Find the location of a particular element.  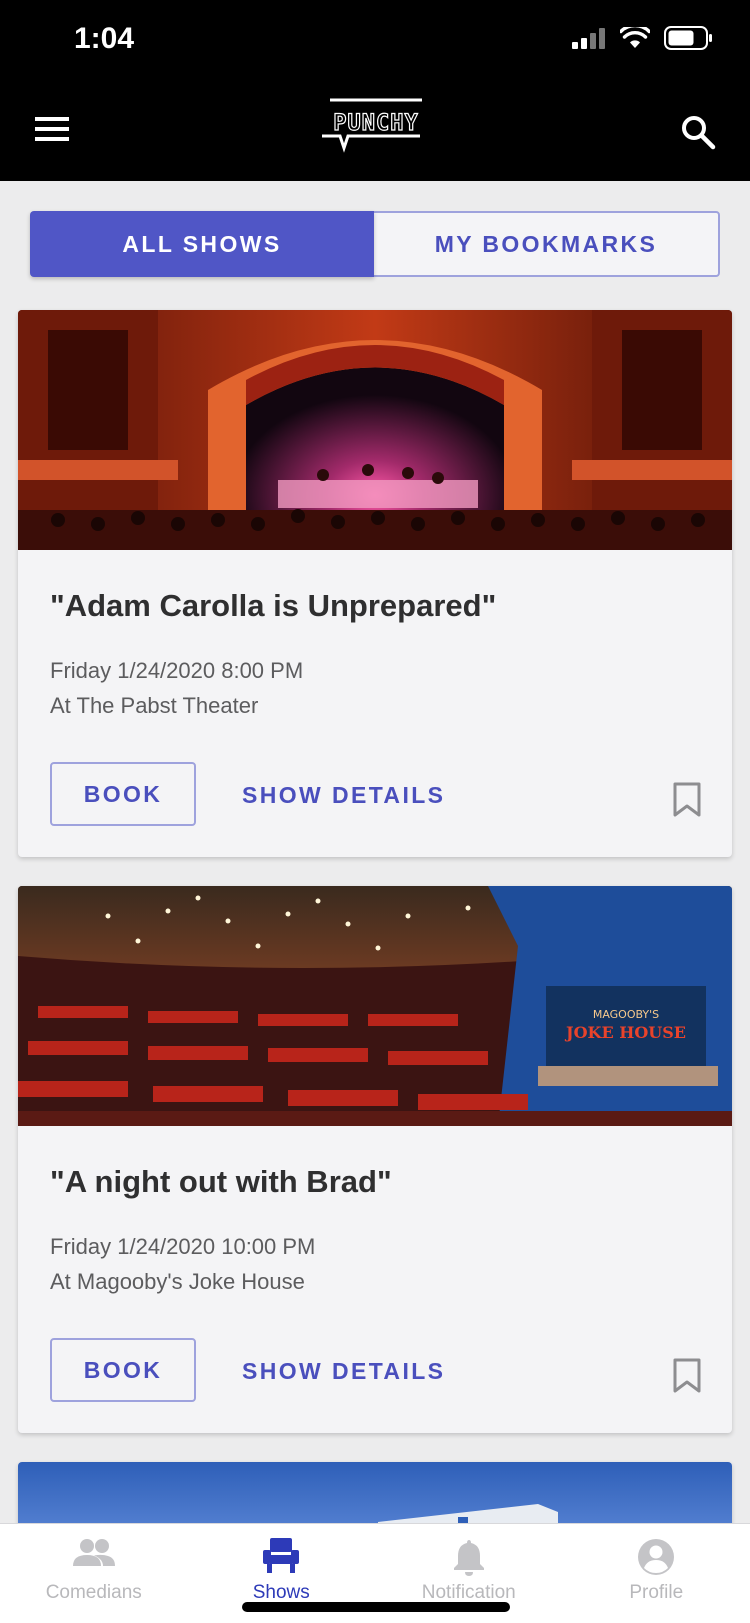

comedy-club-photo: MAGOOBY'S JOKE HOUSE is located at coordinates (375, 1006).